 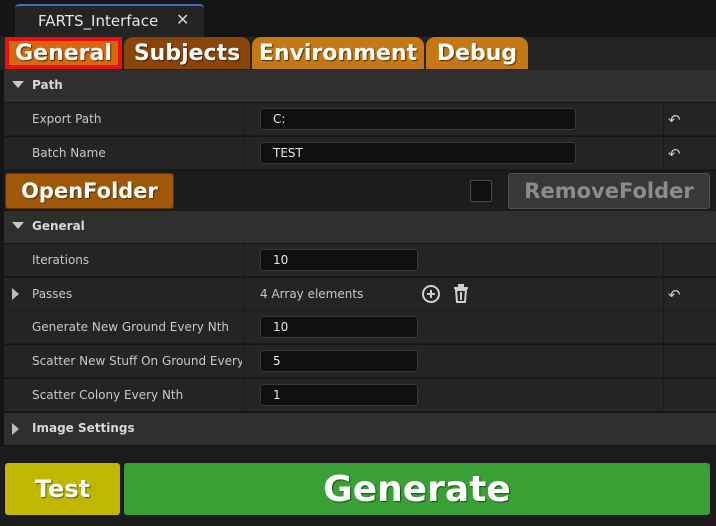 I want to click on tab-subjects: Subjects, so click(x=187, y=53).